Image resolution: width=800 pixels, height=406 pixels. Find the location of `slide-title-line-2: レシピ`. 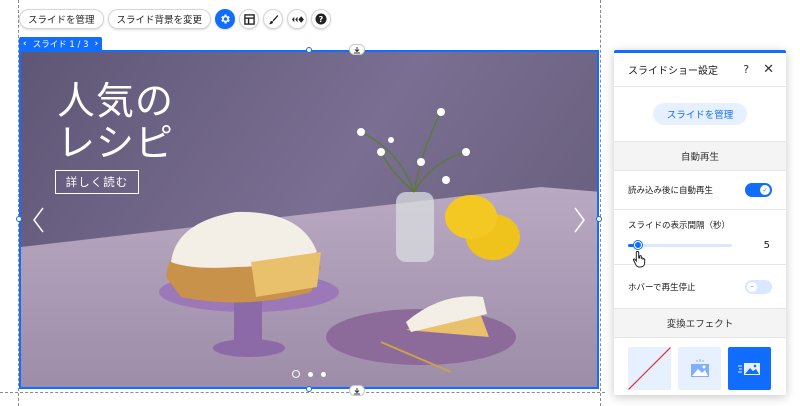

slide-title-line-2: レシピ is located at coordinates (116, 143).